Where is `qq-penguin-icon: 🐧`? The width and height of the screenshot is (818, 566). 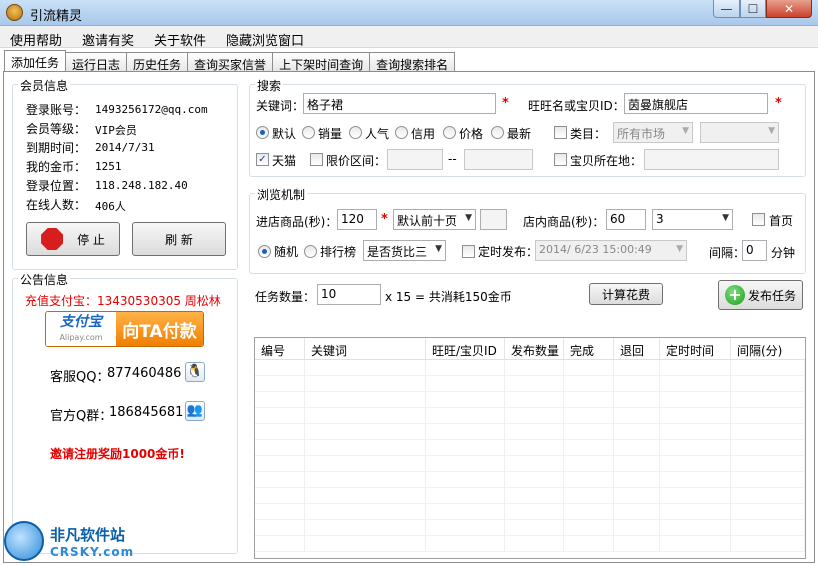
qq-penguin-icon: 🐧 is located at coordinates (195, 372).